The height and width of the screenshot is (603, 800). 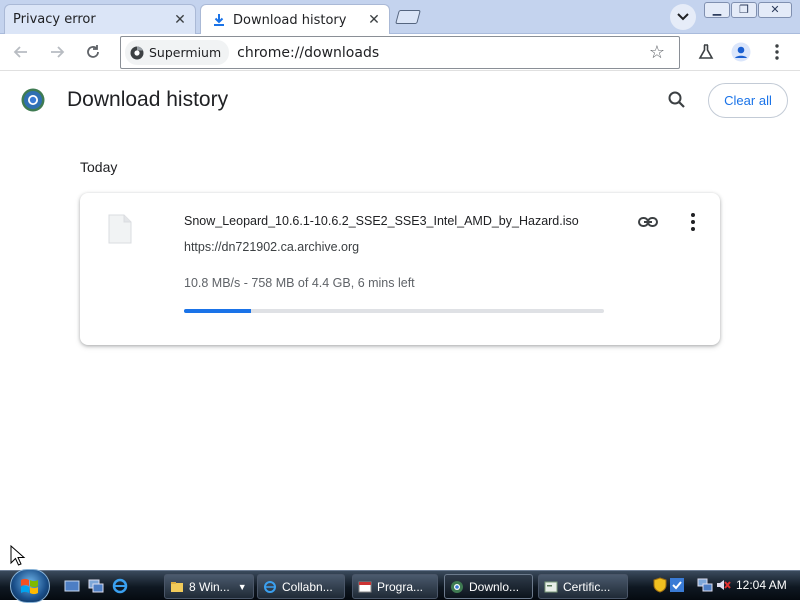 What do you see at coordinates (775, 10) in the screenshot?
I see `close-window-button: ✕` at bounding box center [775, 10].